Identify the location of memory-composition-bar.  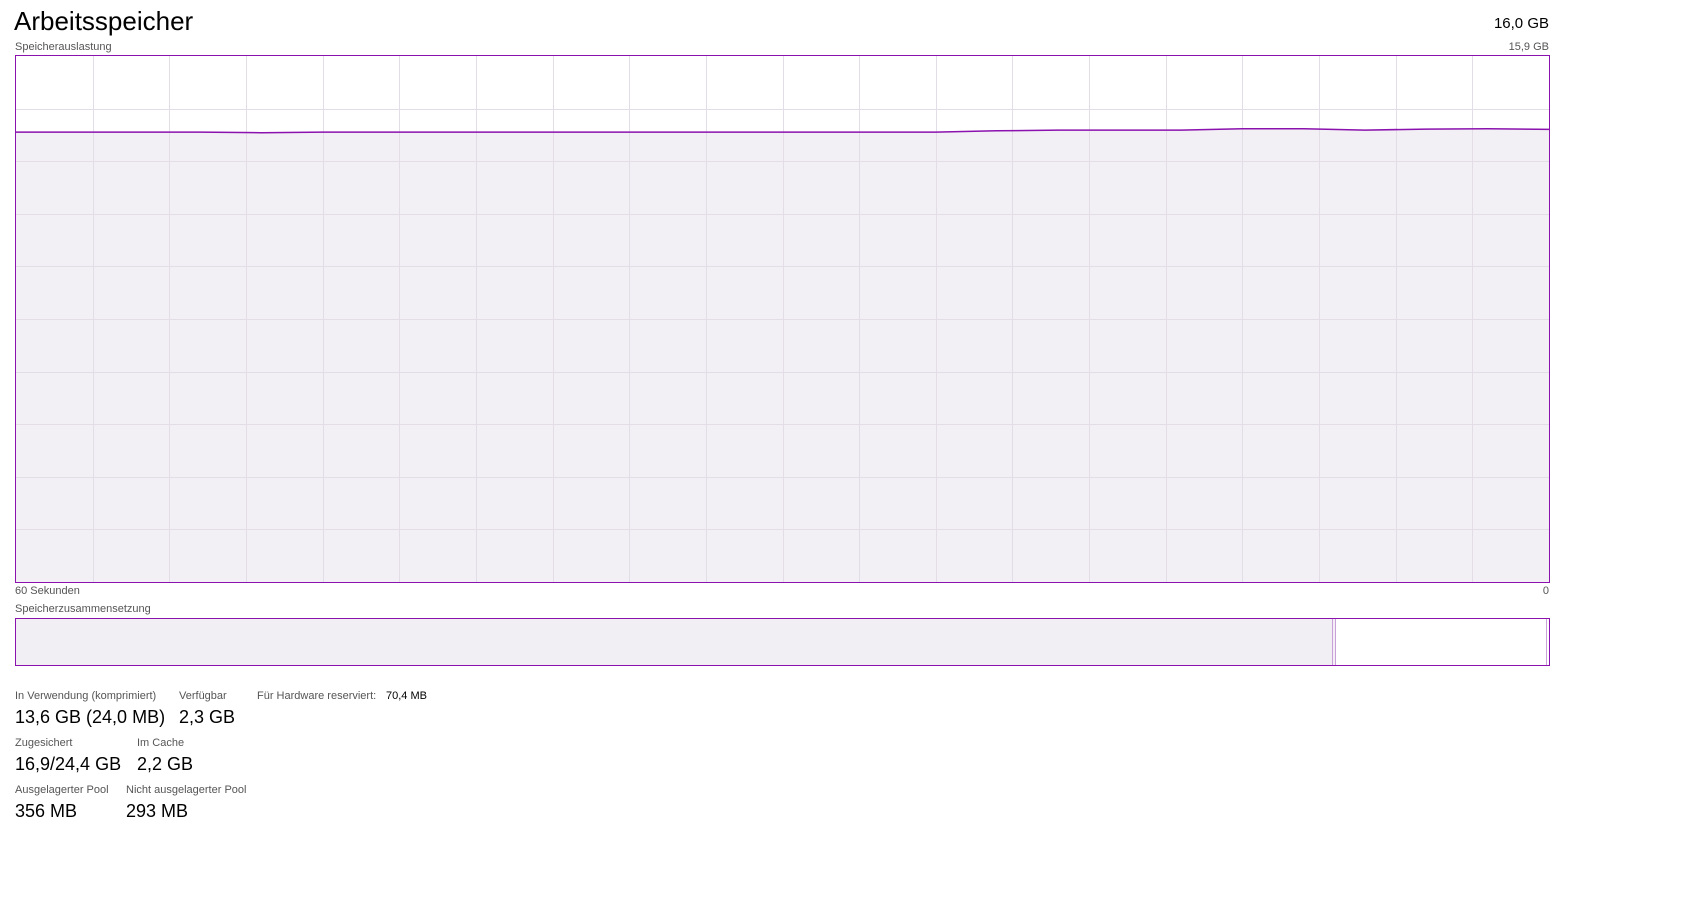
(782, 642).